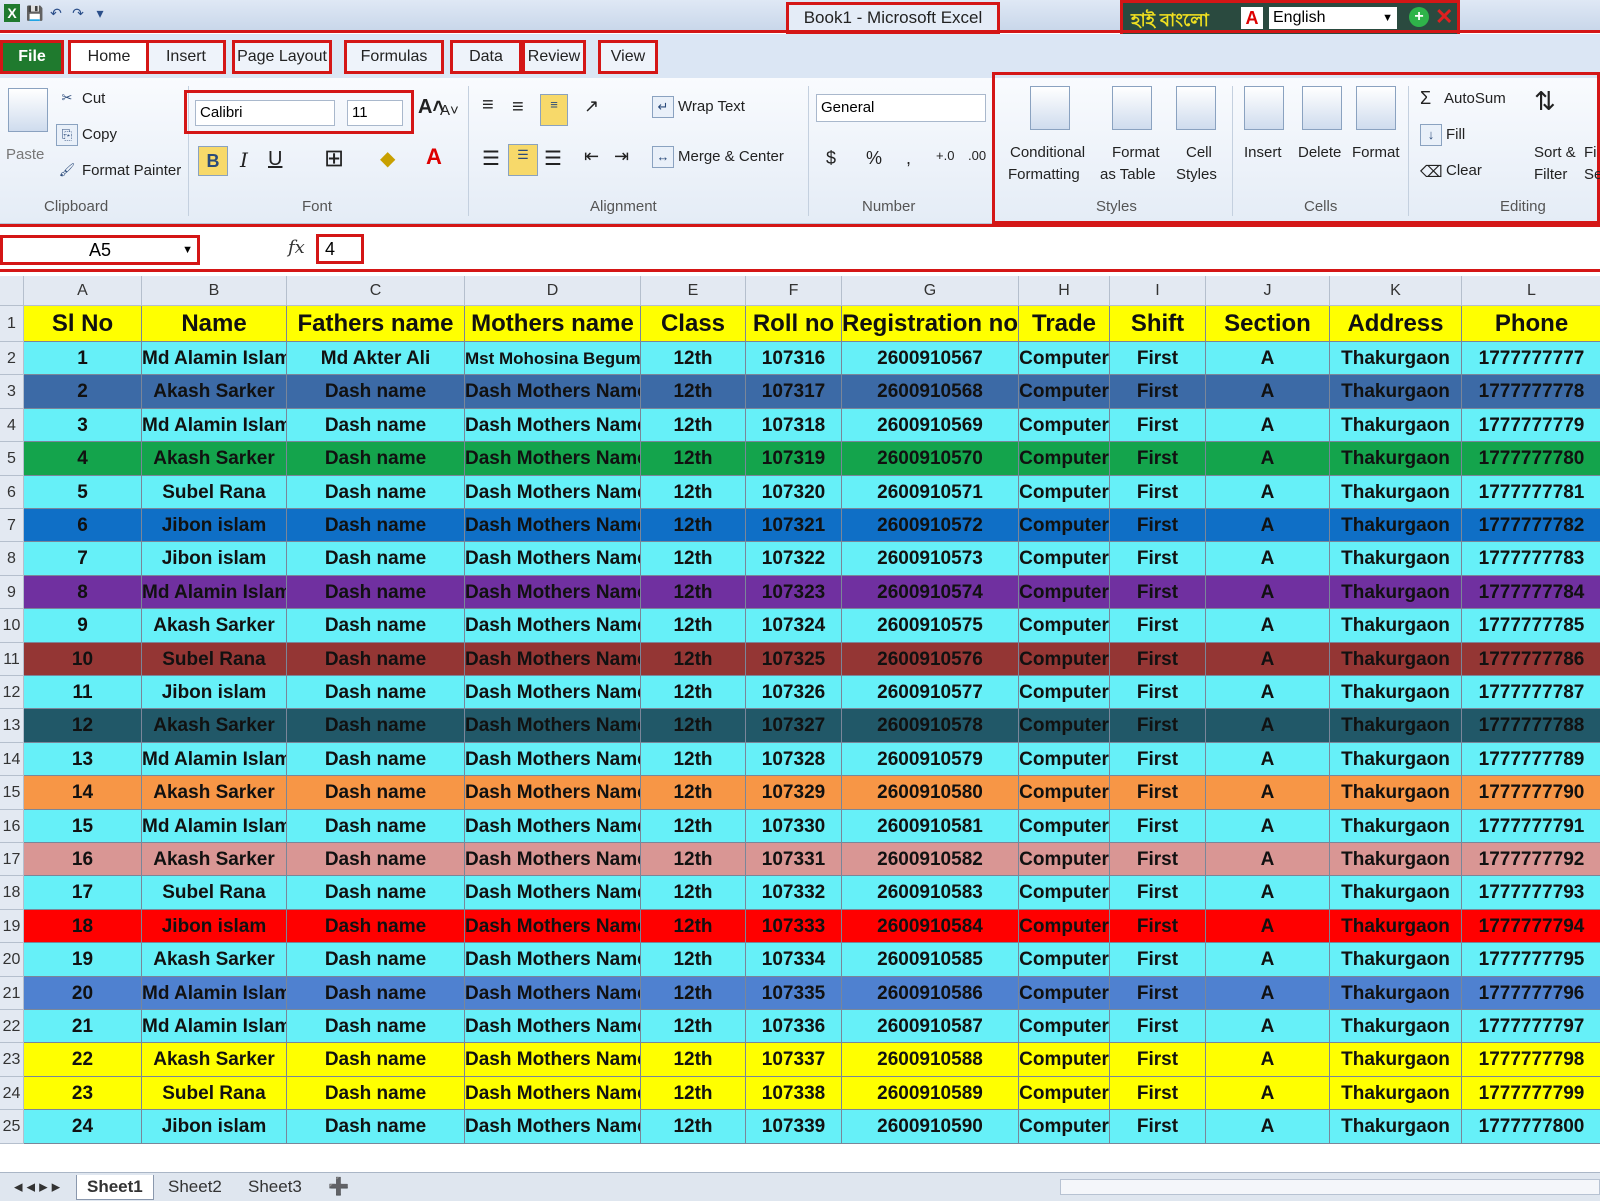 This screenshot has width=1600, height=1201. Describe the element at coordinates (930, 1027) in the screenshot. I see `table-cell: 2600910587` at that location.